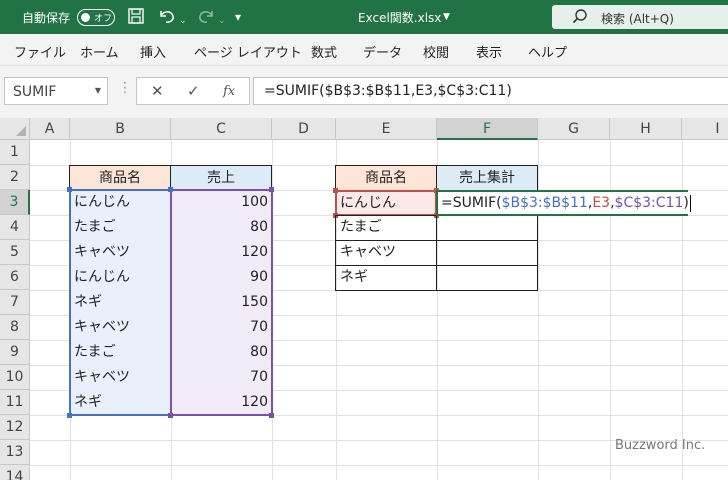 The width and height of the screenshot is (728, 480). I want to click on autosave-toggle: オフ, so click(96, 17).